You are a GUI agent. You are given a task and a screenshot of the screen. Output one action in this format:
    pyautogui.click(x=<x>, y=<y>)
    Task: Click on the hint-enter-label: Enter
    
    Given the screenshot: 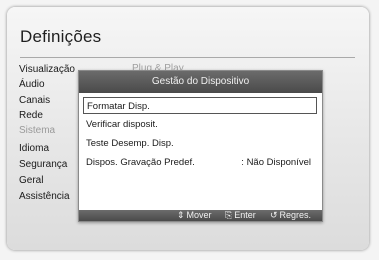 What is the action you would take?
    pyautogui.click(x=245, y=215)
    